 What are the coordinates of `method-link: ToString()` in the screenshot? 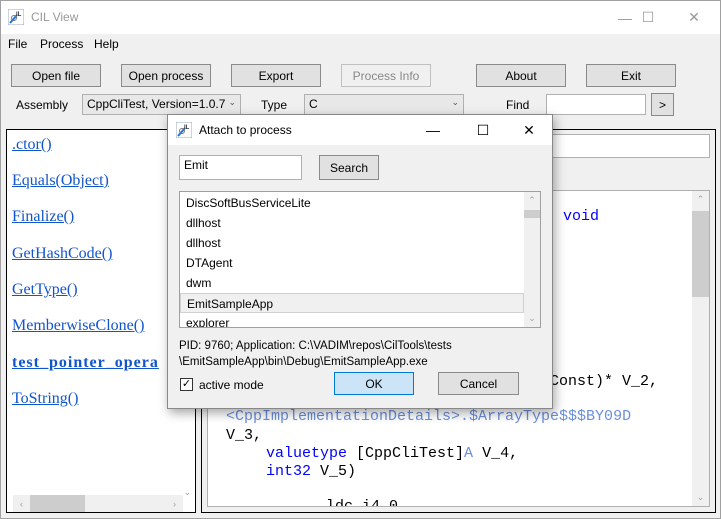 It's located at (45, 399).